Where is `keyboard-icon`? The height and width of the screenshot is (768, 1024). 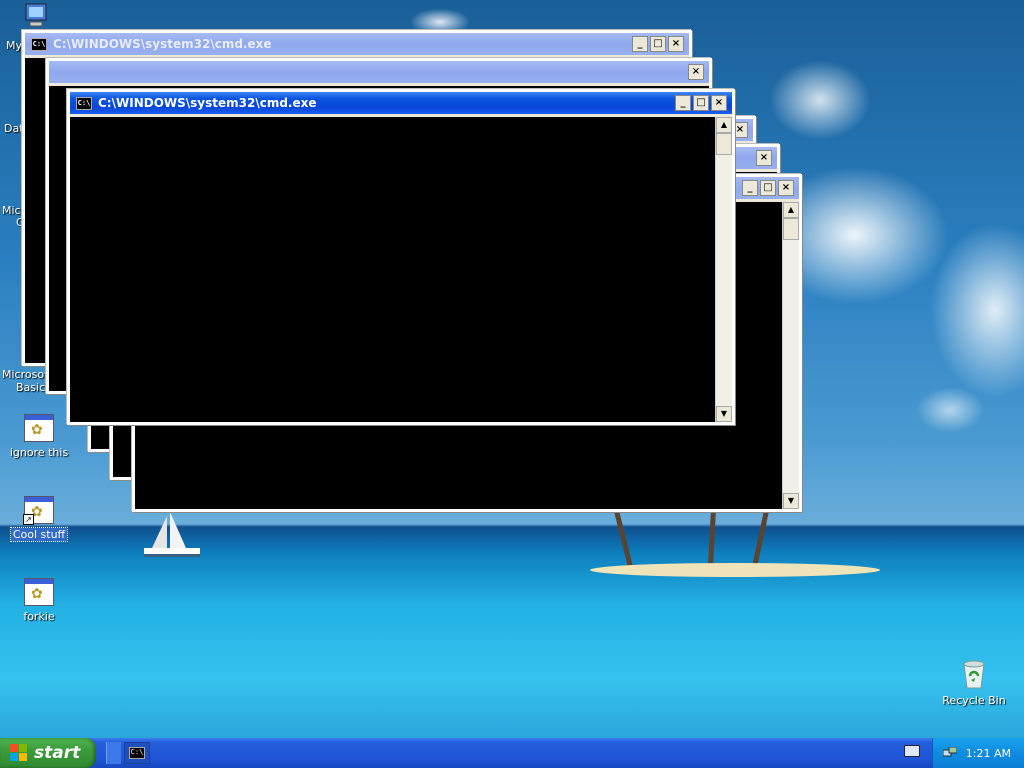
keyboard-icon is located at coordinates (912, 751).